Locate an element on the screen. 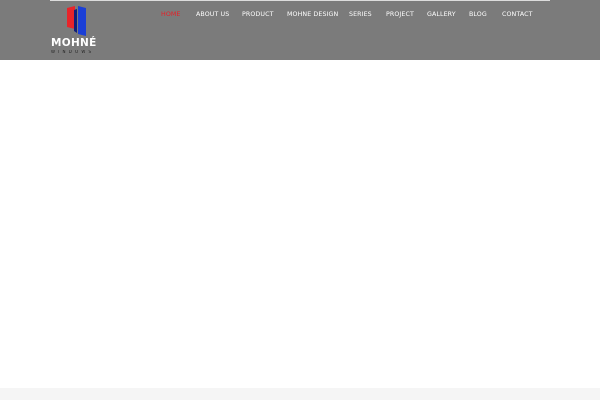  footer-strip is located at coordinates (300, 394).